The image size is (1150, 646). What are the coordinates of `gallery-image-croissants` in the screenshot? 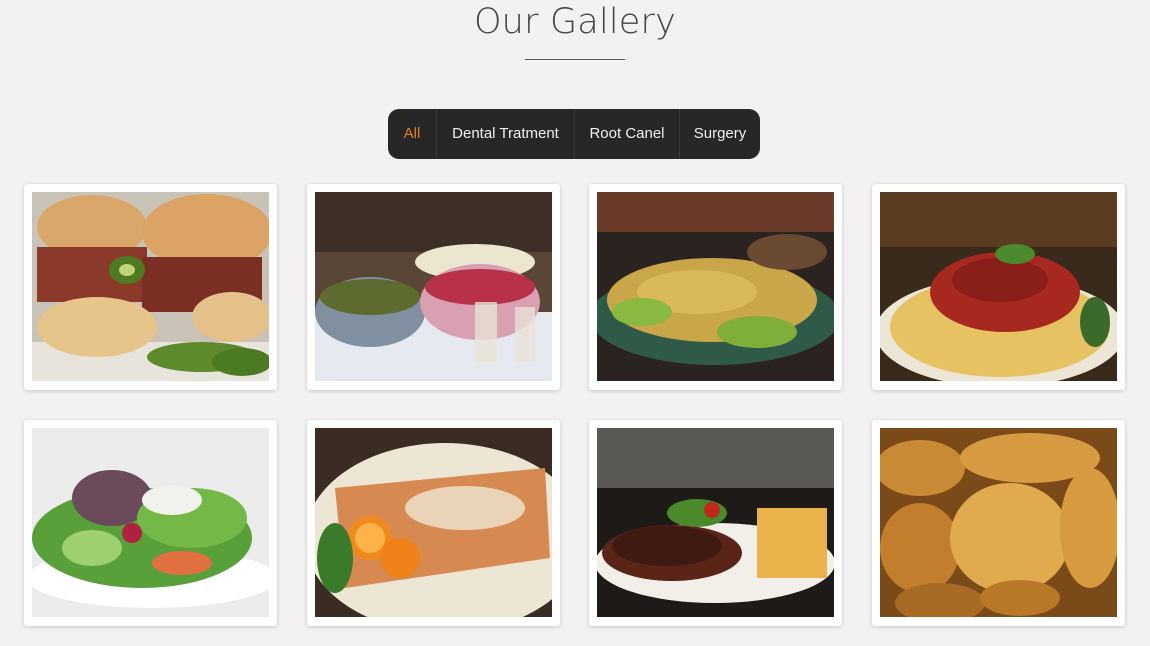 It's located at (998, 522).